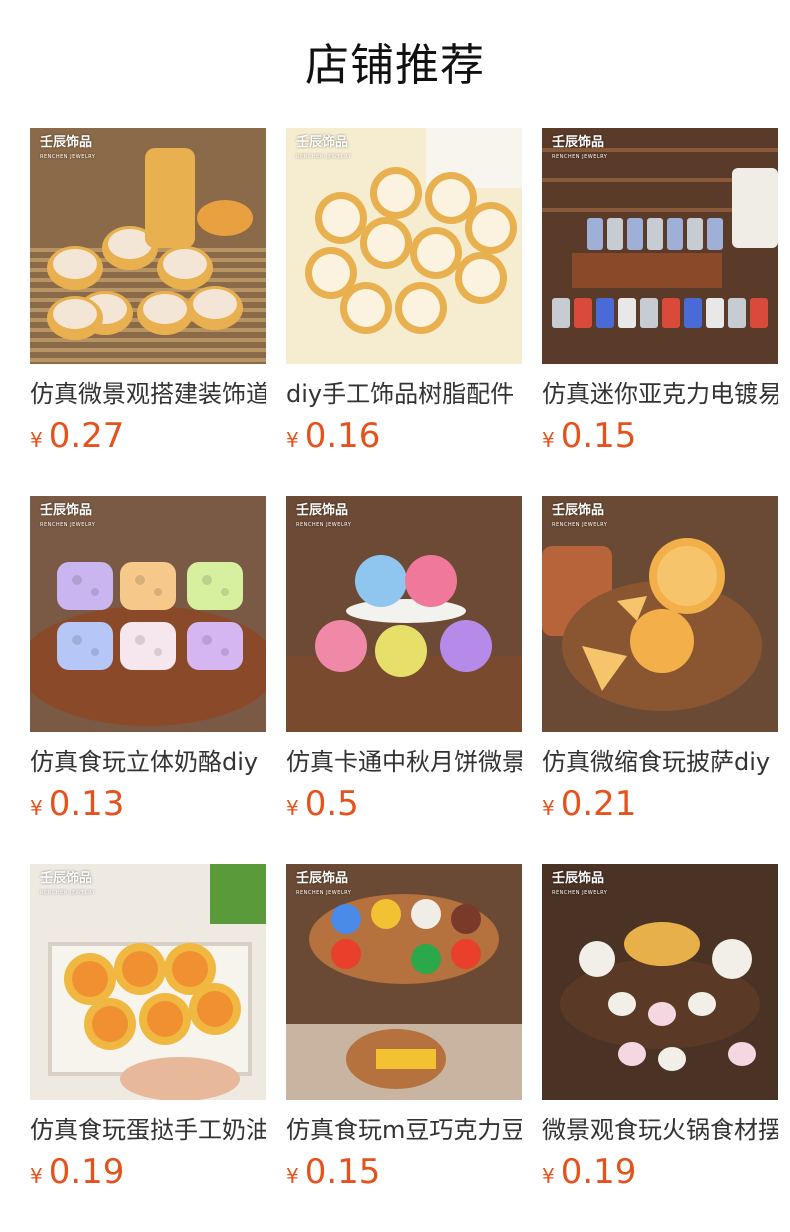  What do you see at coordinates (660, 1130) in the screenshot?
I see `product-name: 微景观食玩火锅食材摆件` at bounding box center [660, 1130].